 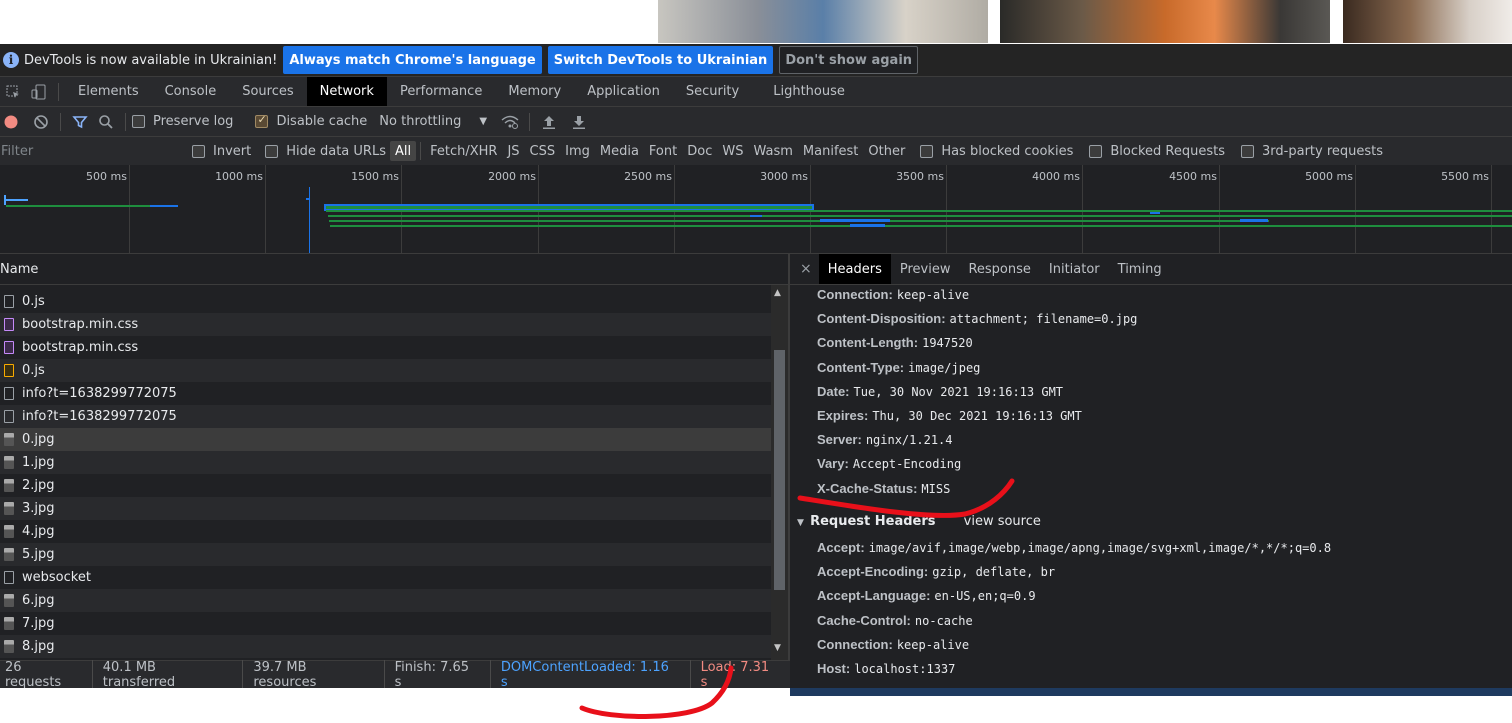 I want to click on annotation-overlay, so click(x=797, y=598).